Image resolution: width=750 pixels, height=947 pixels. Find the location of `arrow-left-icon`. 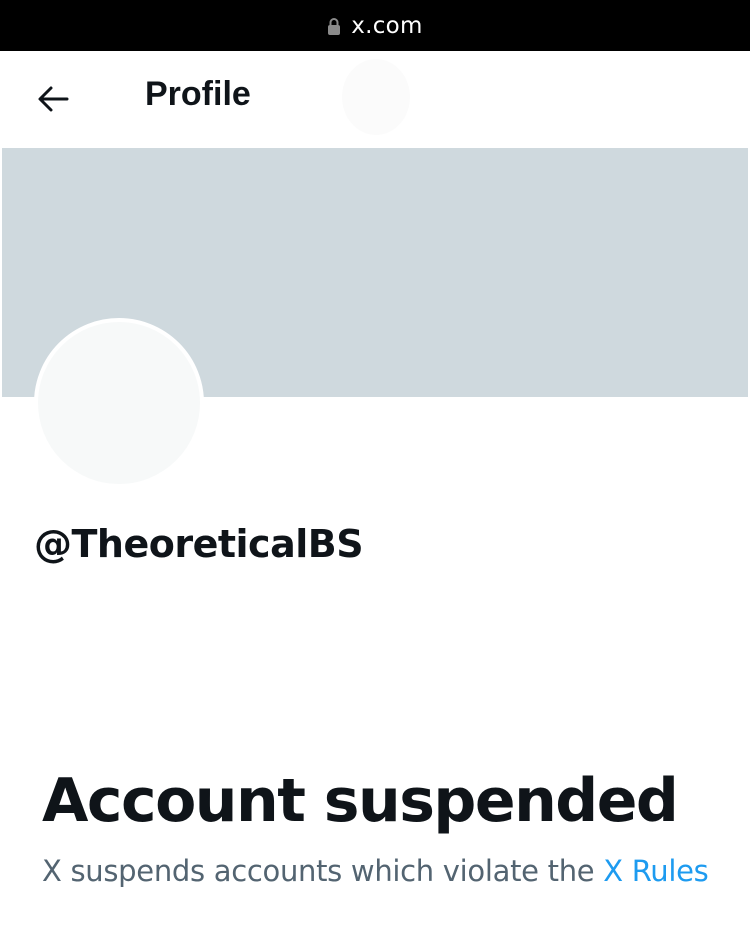

arrow-left-icon is located at coordinates (53, 99).